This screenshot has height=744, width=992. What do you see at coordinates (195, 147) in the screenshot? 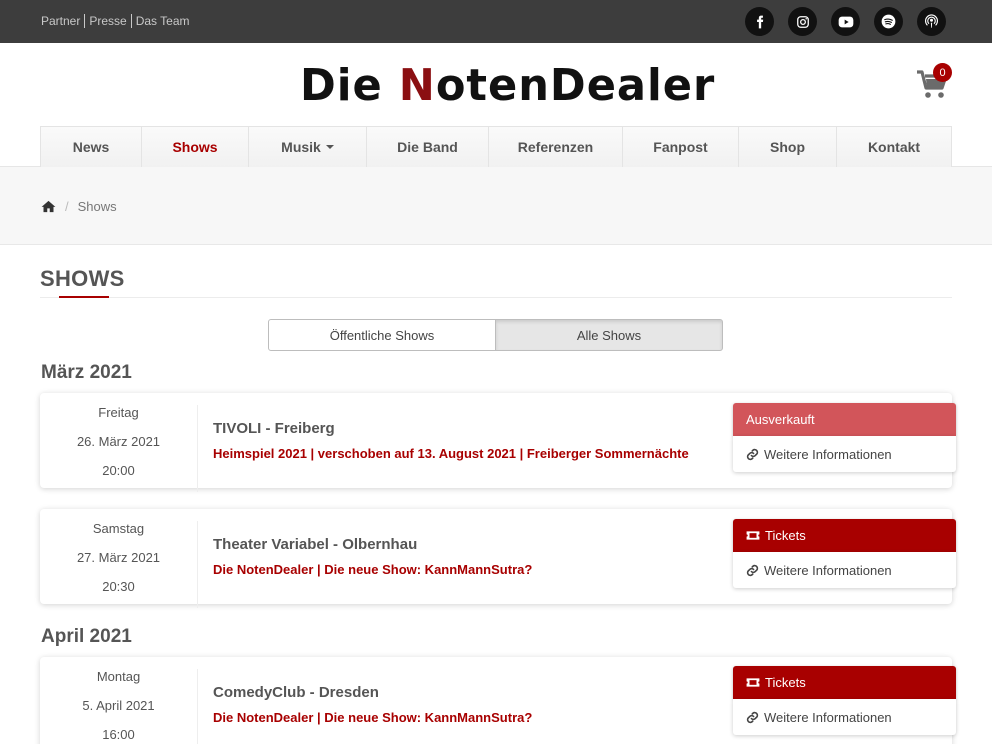
I see `nav-shows: Shows` at bounding box center [195, 147].